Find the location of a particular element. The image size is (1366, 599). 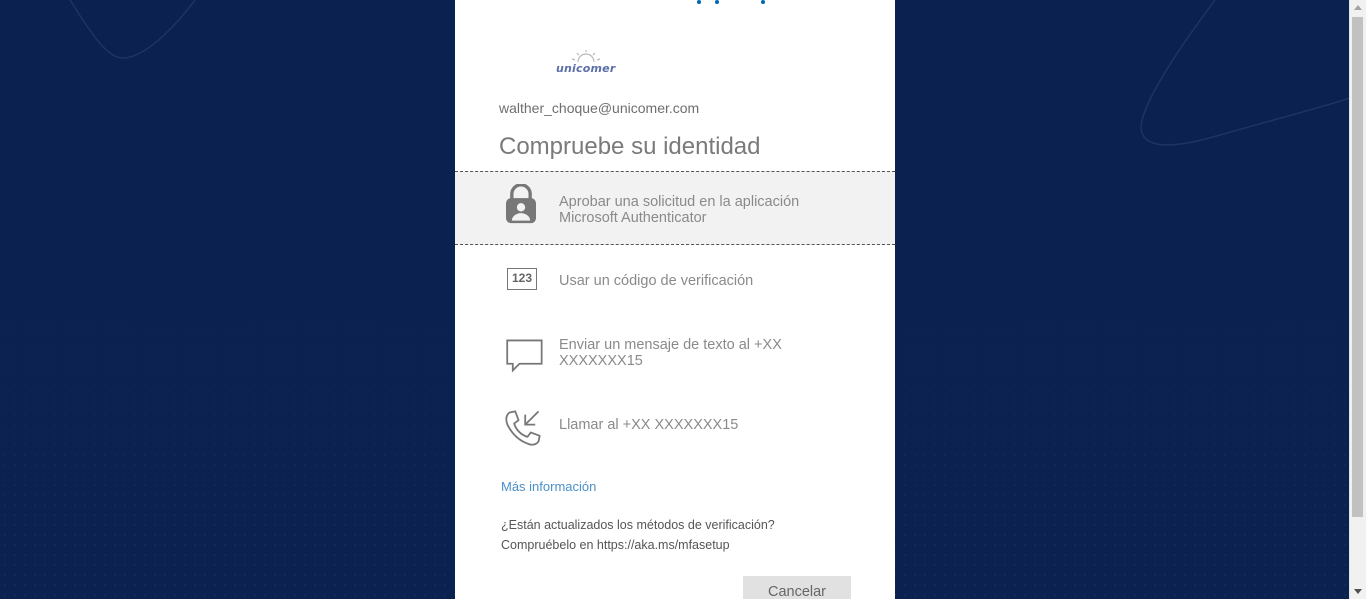

option-phone-call: Llamar al +XX XXXXXXX15 is located at coordinates (675, 424).